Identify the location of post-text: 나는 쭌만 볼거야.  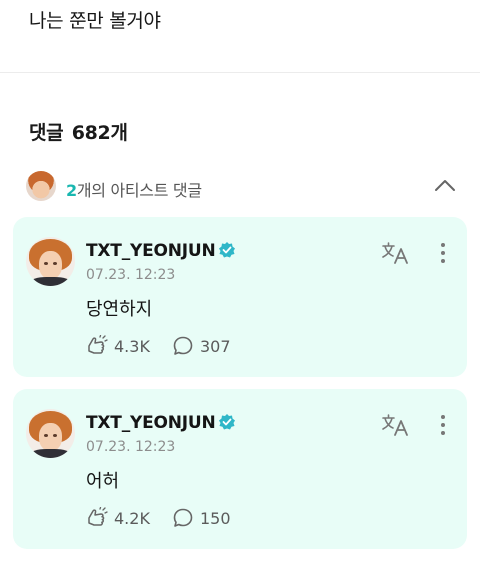
(95, 21).